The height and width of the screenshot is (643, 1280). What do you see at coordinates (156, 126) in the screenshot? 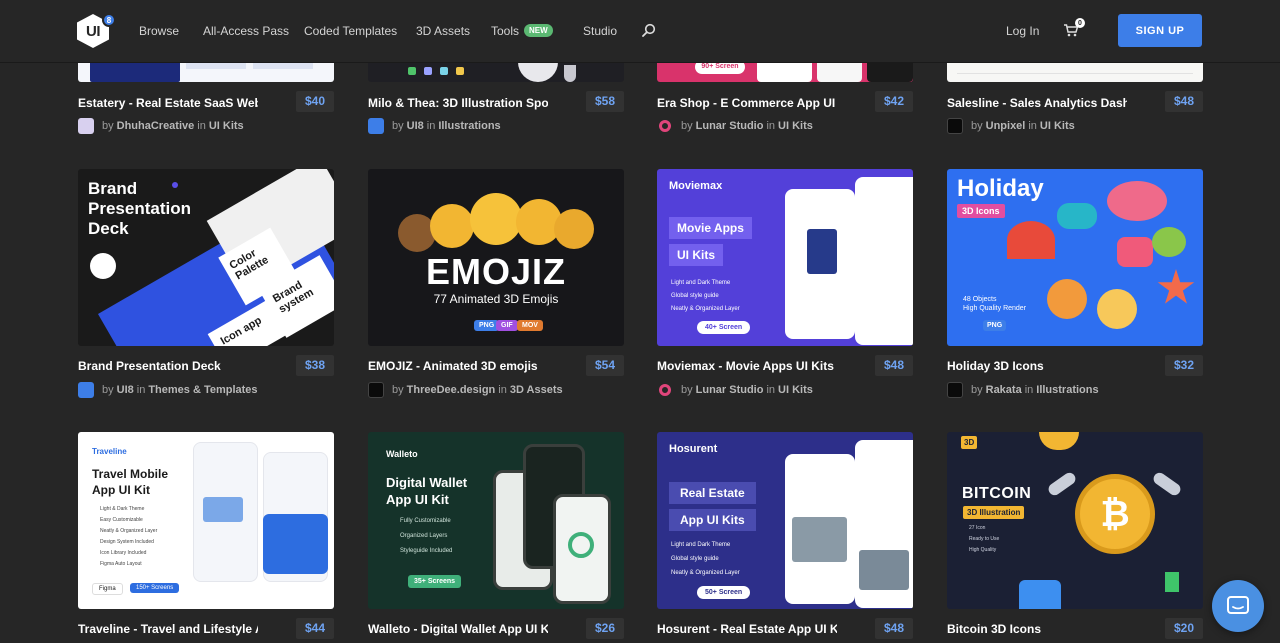
I see `author-name: DhuhaCreative` at bounding box center [156, 126].